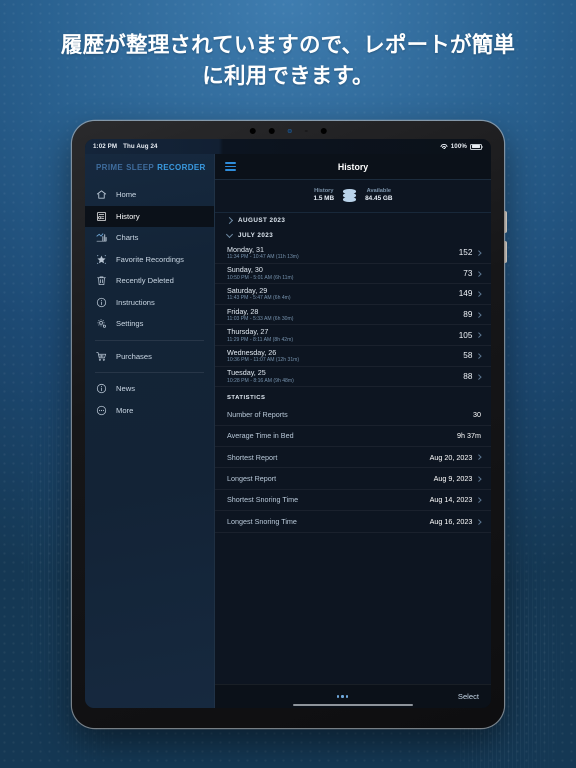  Describe the element at coordinates (353, 458) in the screenshot. I see `statistics-row-shortest-report: Shortest Report Aug 20, 2023` at that location.